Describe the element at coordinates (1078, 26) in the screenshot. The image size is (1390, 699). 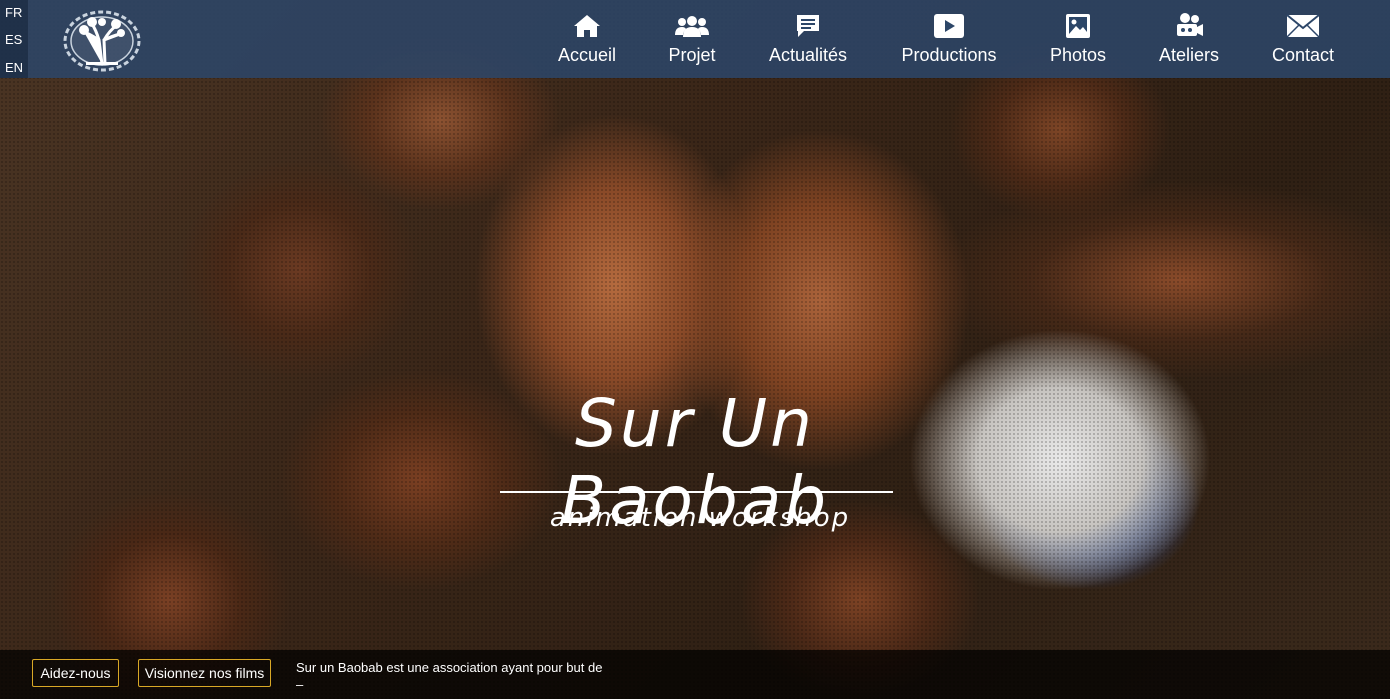
I see `image-icon` at that location.